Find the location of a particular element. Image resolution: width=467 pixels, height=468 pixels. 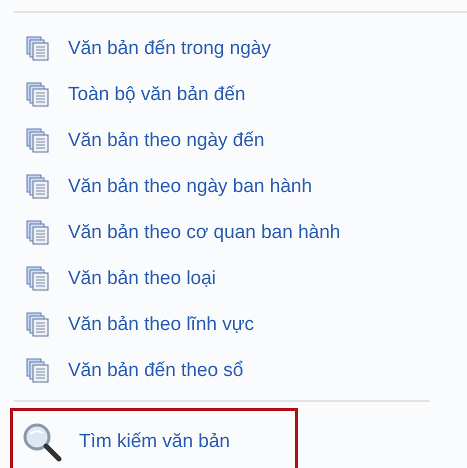

menu-link: Văn bản đến theo sổ is located at coordinates (156, 371).